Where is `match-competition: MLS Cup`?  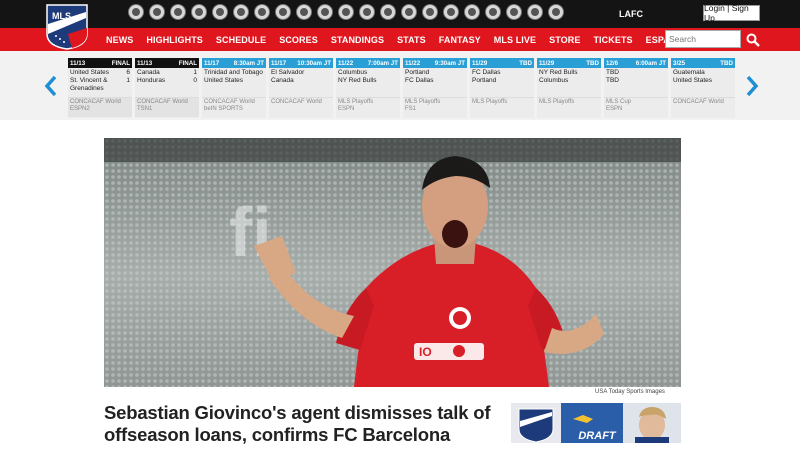
match-competition: MLS Cup is located at coordinates (619, 102).